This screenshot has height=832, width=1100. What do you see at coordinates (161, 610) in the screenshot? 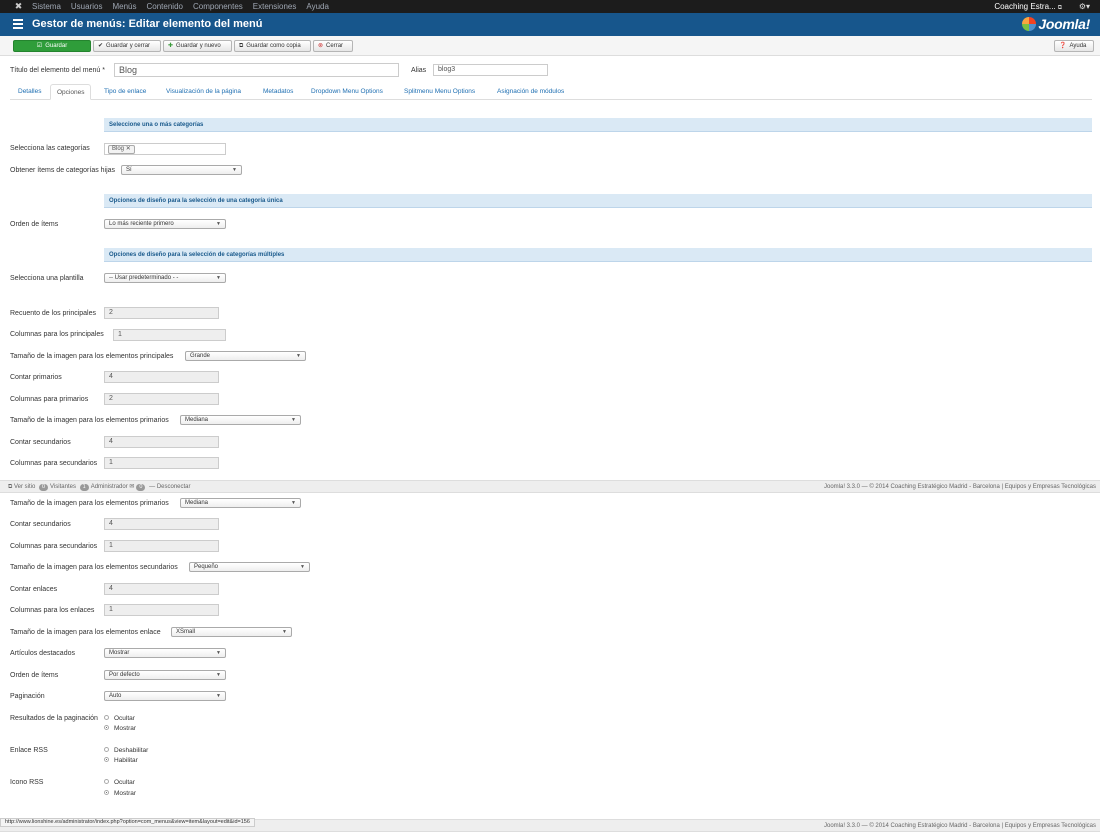
I see `links-cols-input: 1` at bounding box center [161, 610].